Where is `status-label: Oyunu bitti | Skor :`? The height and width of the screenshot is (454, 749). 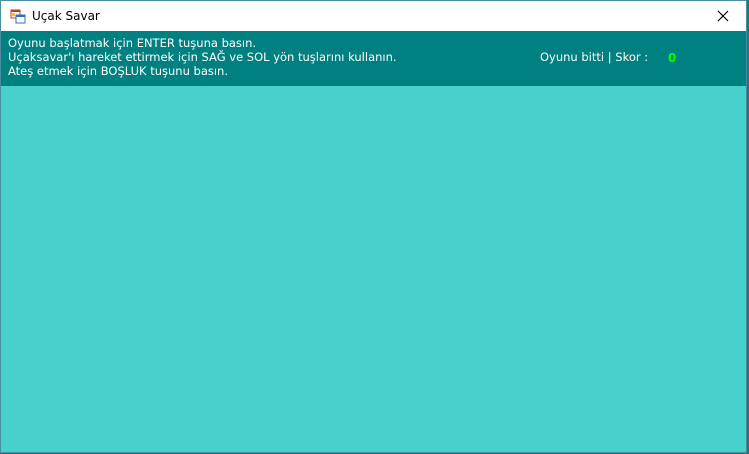
status-label: Oyunu bitti | Skor : is located at coordinates (594, 57).